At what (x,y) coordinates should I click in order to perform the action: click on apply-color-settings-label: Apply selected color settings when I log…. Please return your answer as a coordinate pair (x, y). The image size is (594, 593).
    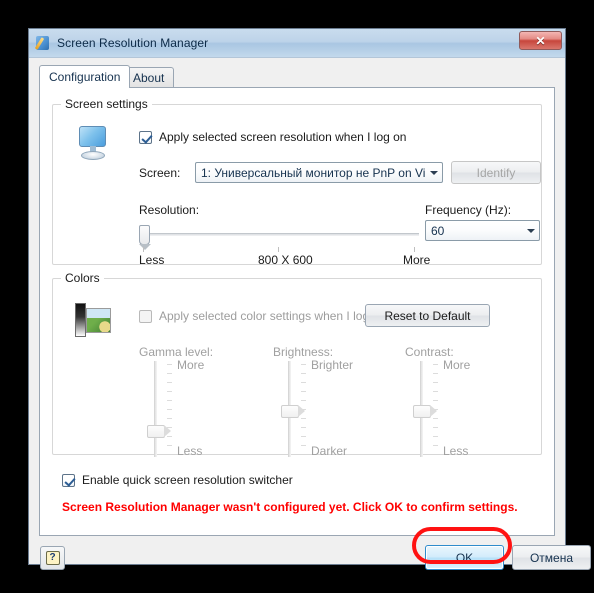
    Looking at the image, I should click on (272, 316).